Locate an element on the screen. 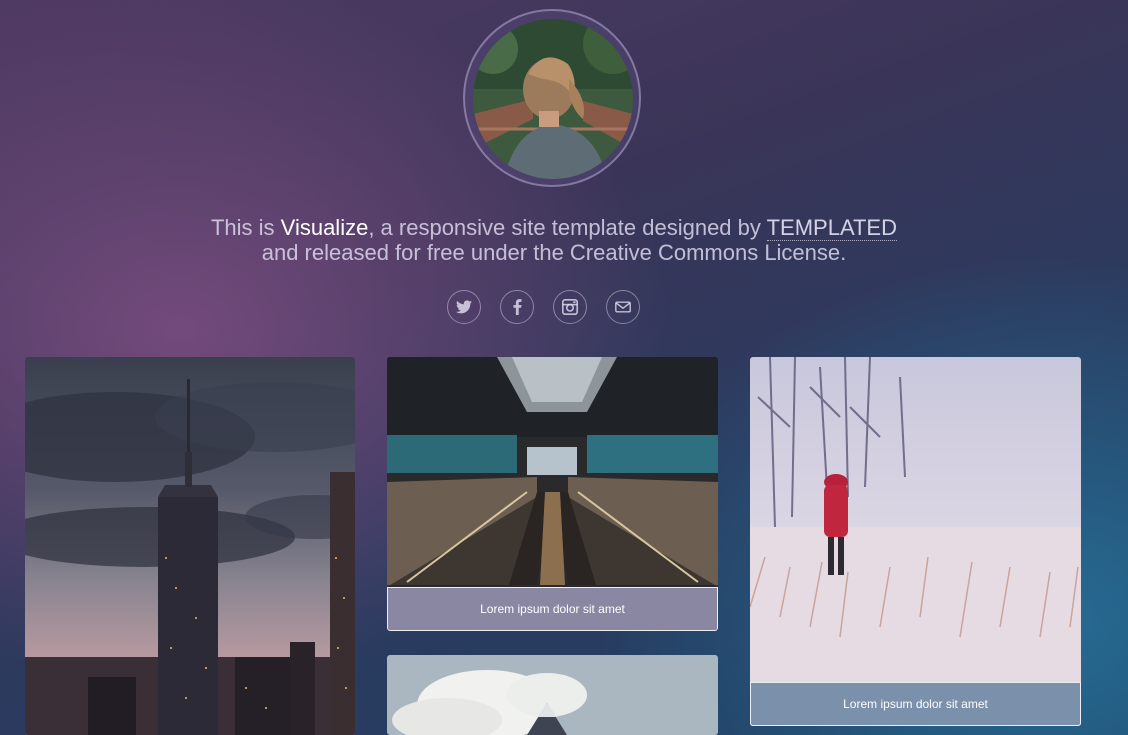 This screenshot has height=735, width=1128. email-icon is located at coordinates (623, 307).